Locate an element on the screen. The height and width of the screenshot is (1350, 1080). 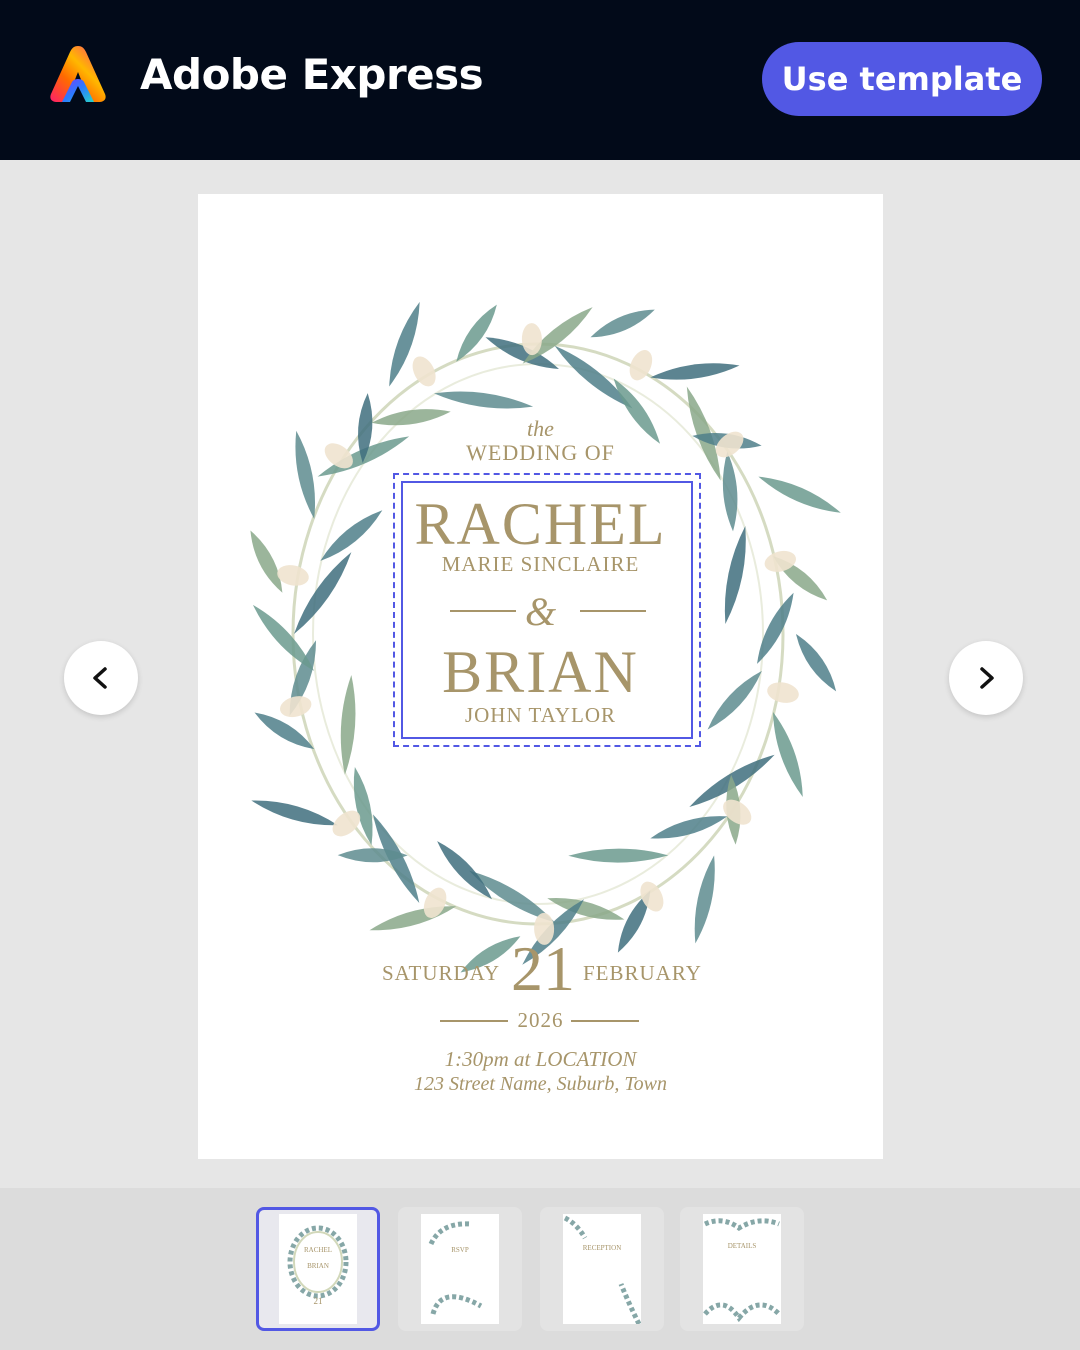
app-name: Adobe Express is located at coordinates (312, 74).